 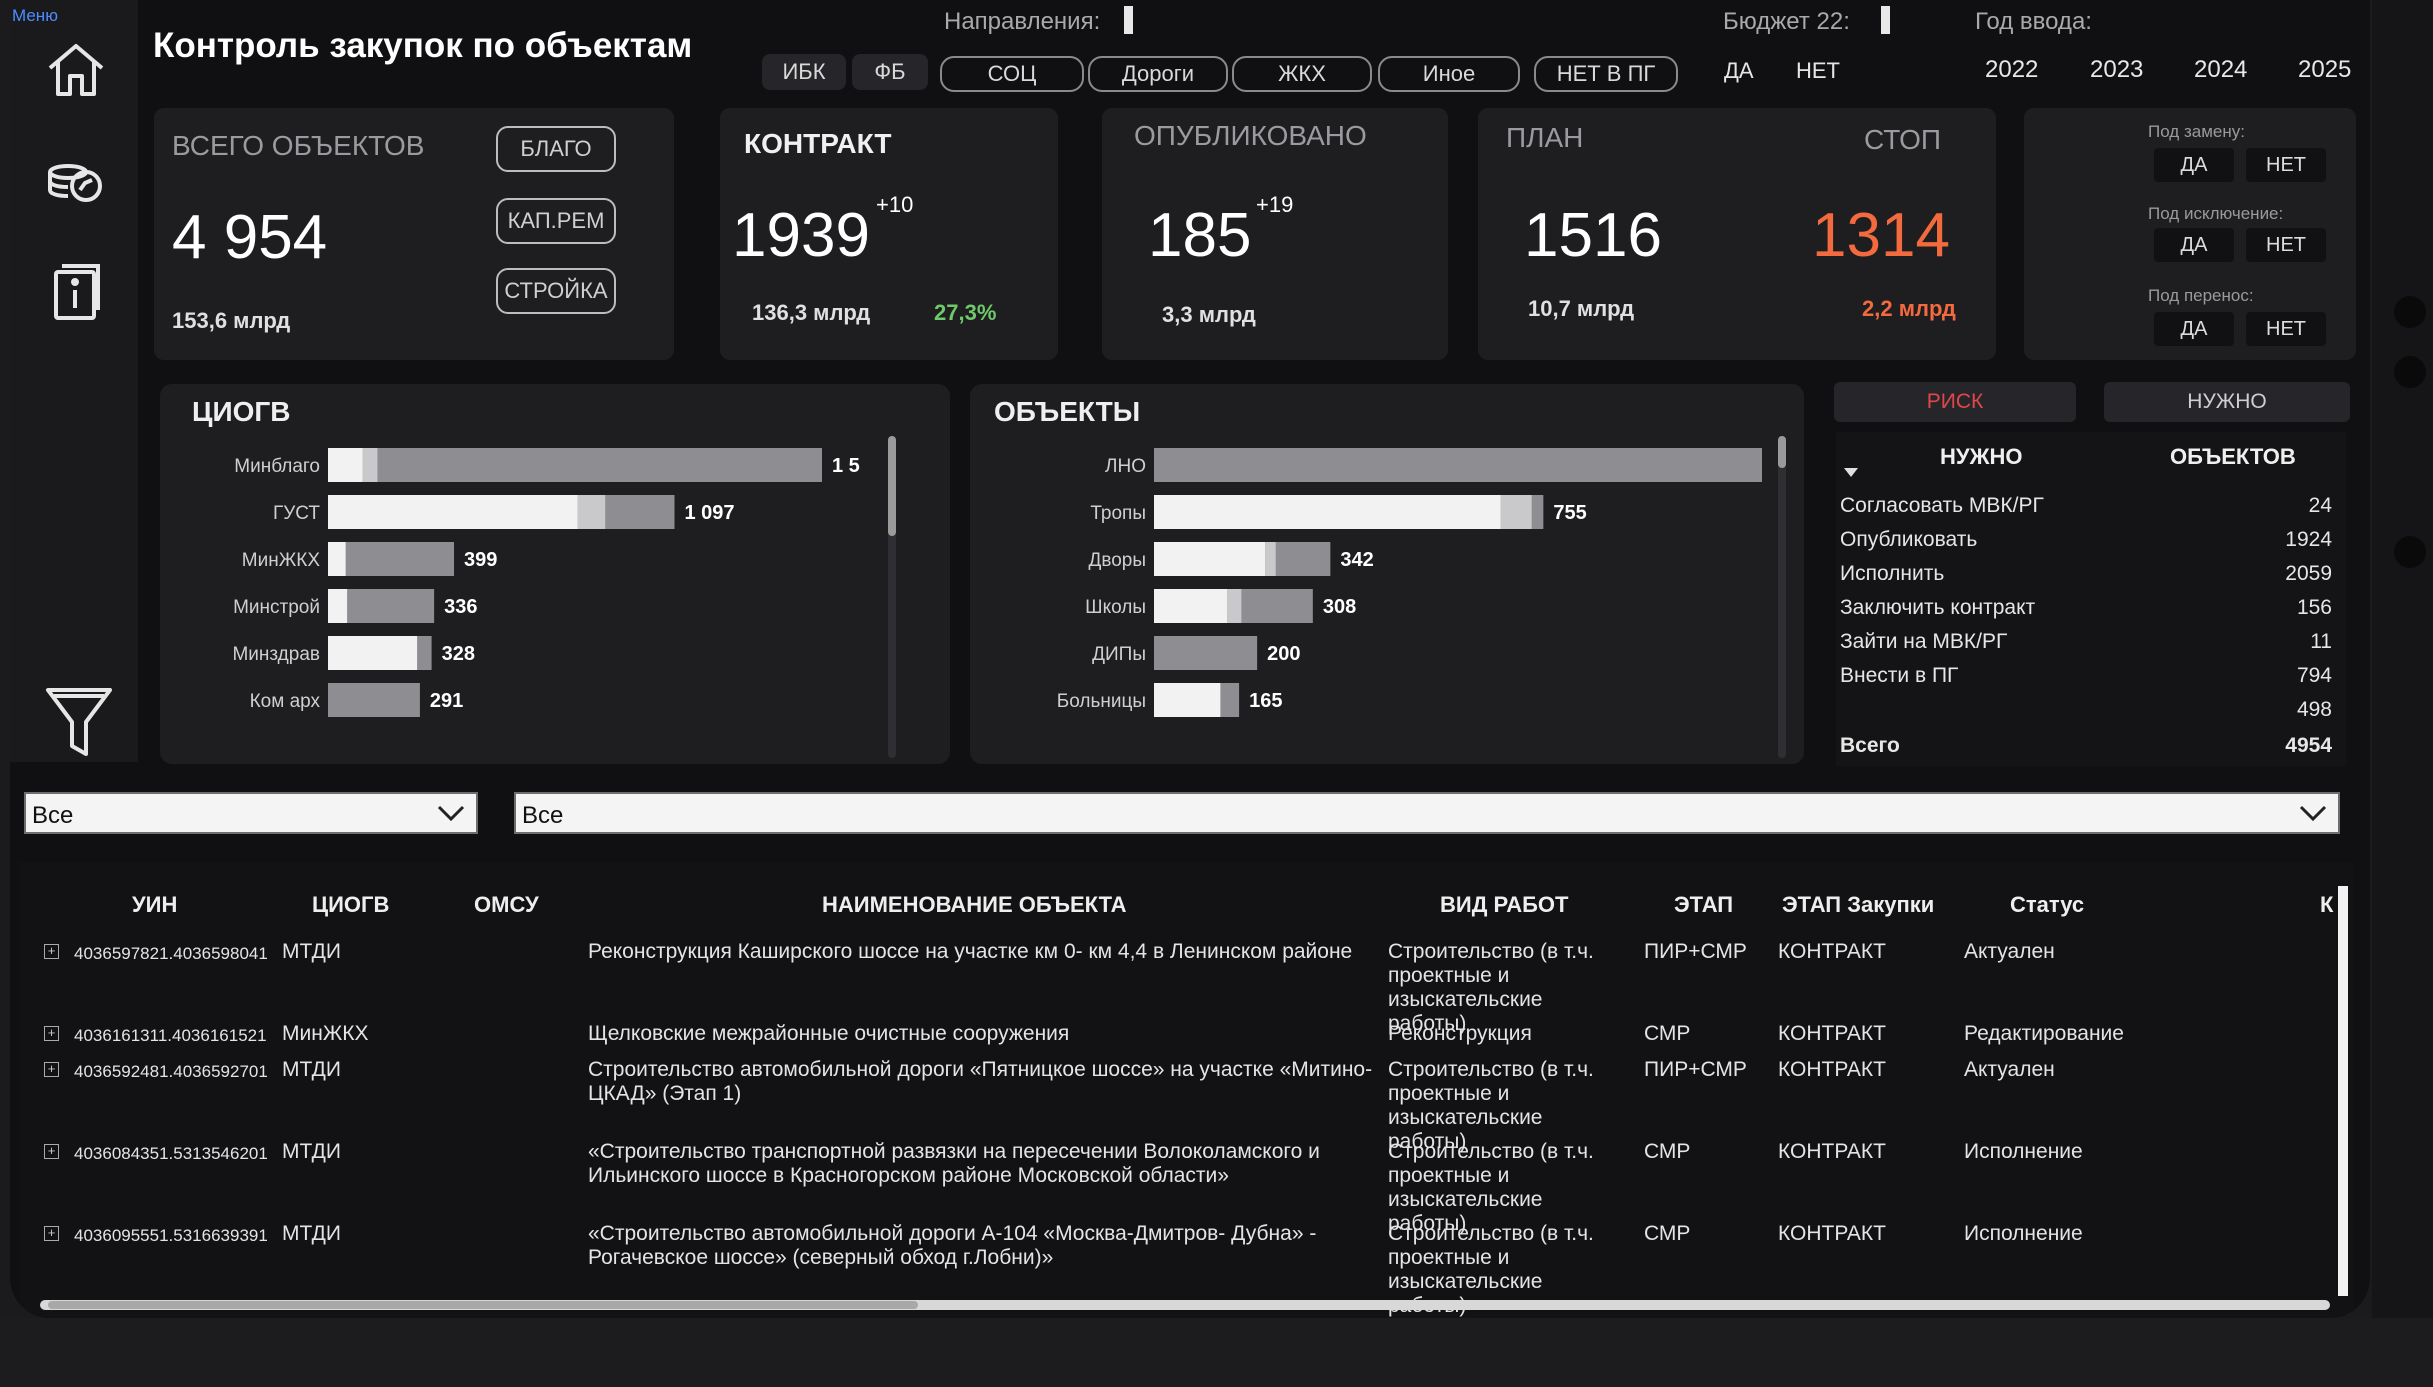 What do you see at coordinates (2343, 1091) in the screenshot?
I see `table-vertical-scrollbar` at bounding box center [2343, 1091].